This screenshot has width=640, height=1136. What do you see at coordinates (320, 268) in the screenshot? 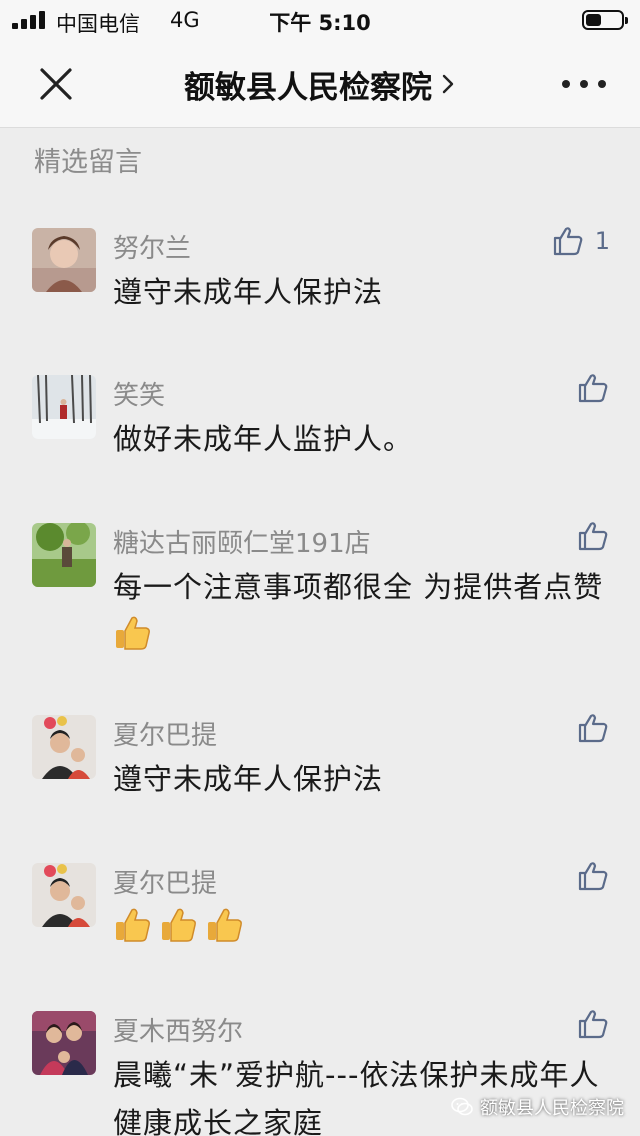
I see `comment-item: 努尔兰 遵守未成年人保护法 1` at bounding box center [320, 268].